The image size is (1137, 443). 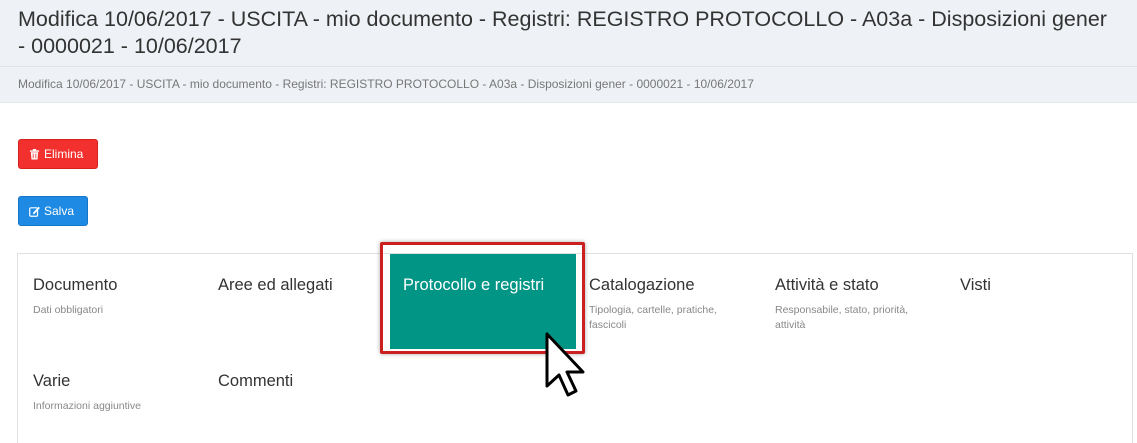 I want to click on delete-button: Elimina, so click(x=58, y=154).